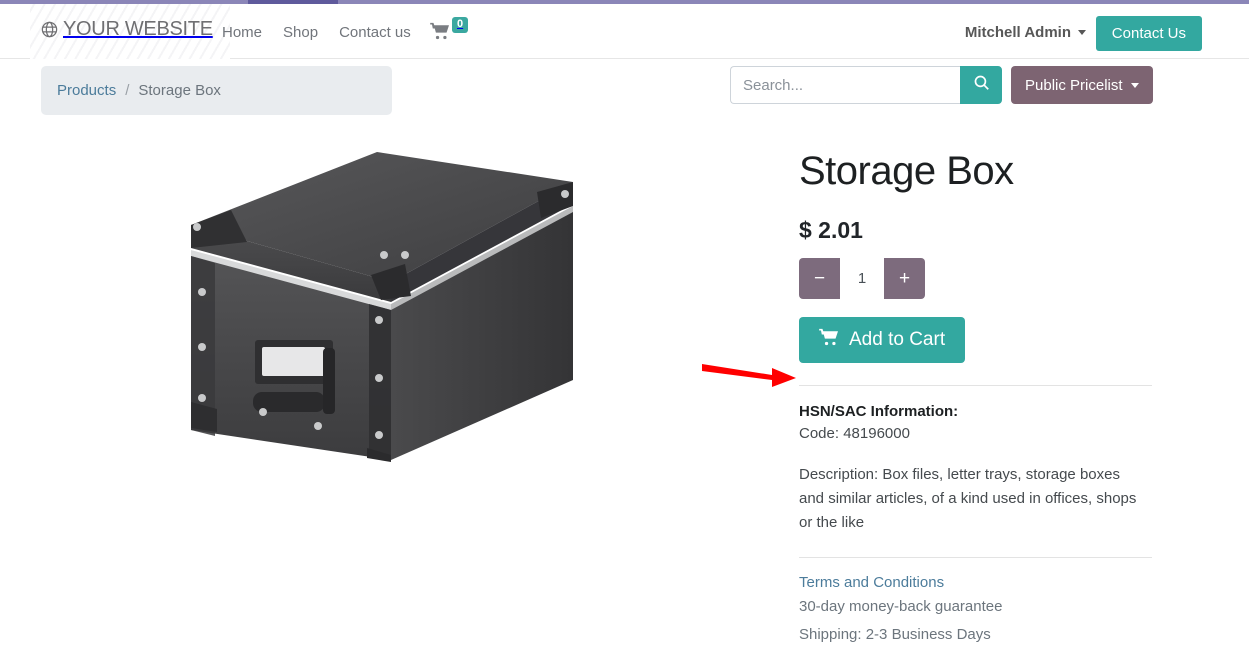 This screenshot has height=647, width=1249. What do you see at coordinates (49, 29) in the screenshot?
I see `globe-icon` at bounding box center [49, 29].